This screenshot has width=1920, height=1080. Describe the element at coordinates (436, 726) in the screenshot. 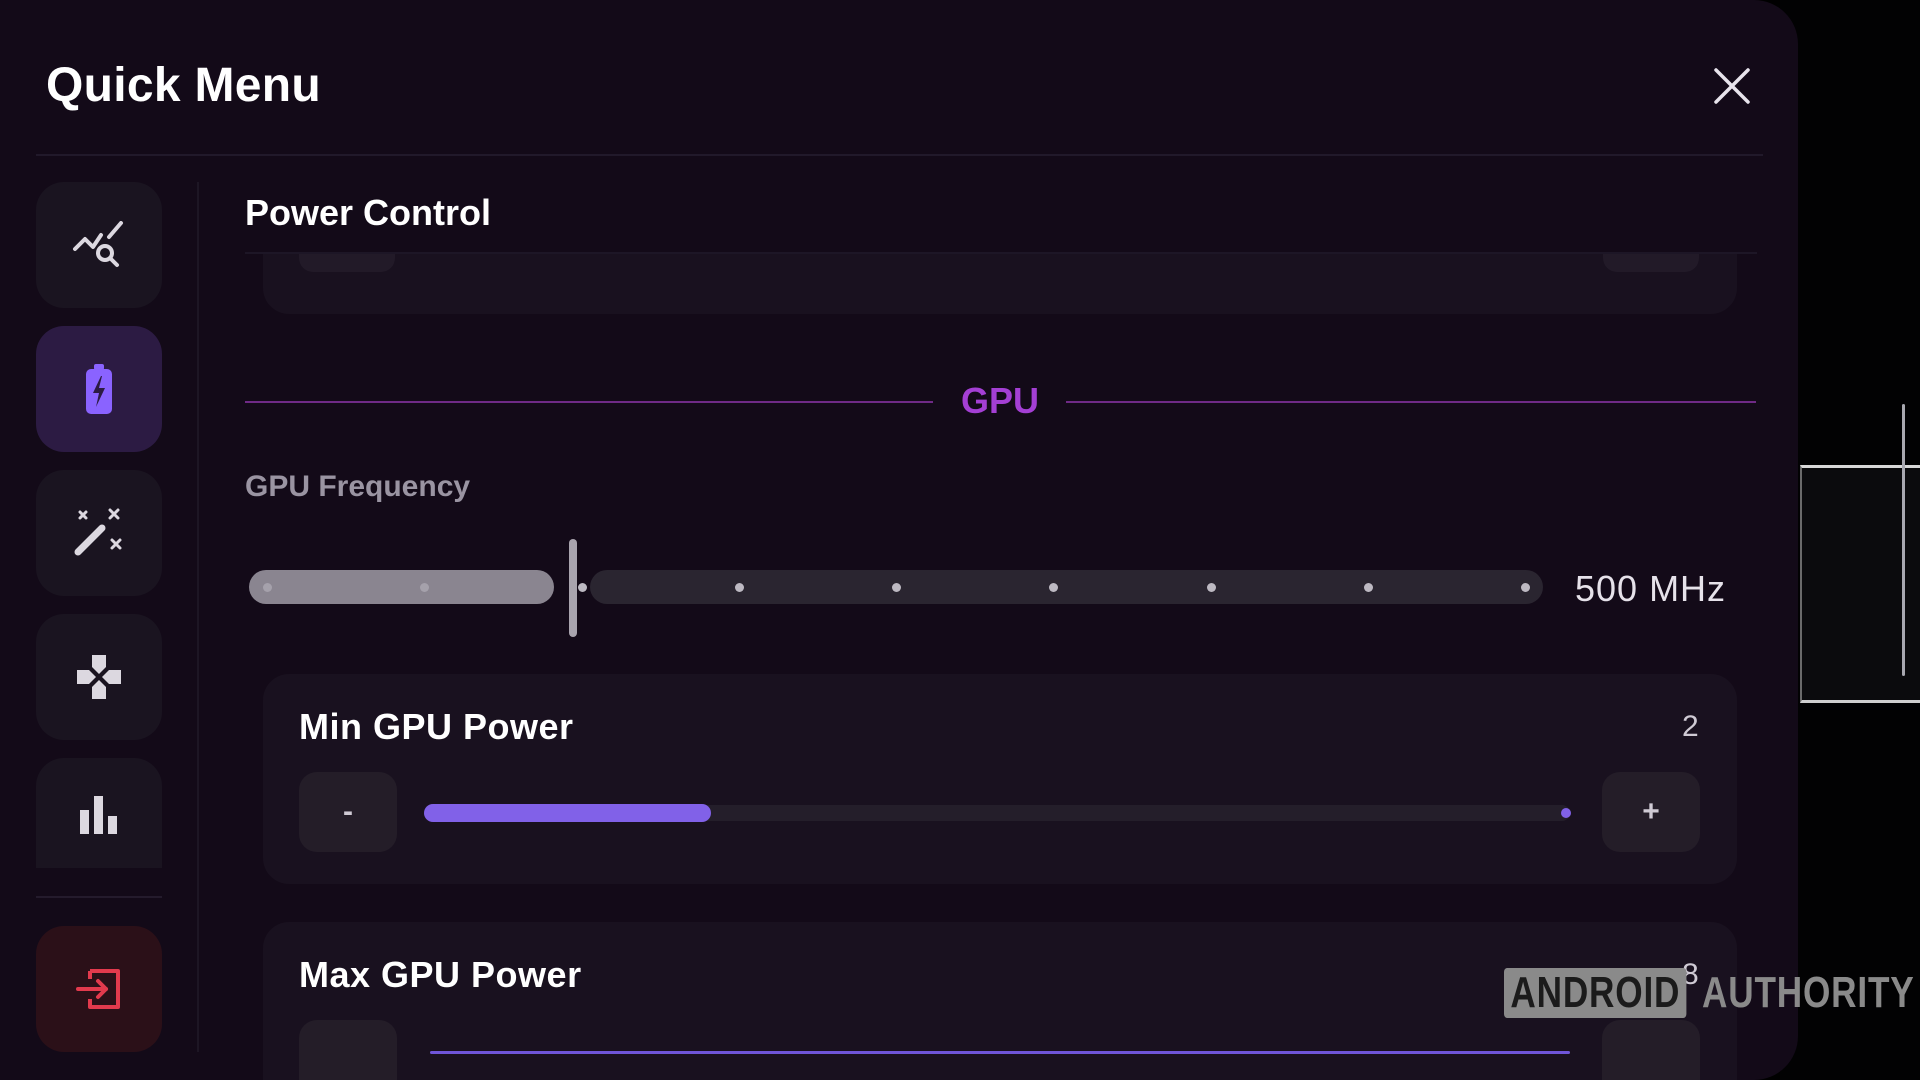

I see `min-gpu-power-label: Min GPU Power` at that location.